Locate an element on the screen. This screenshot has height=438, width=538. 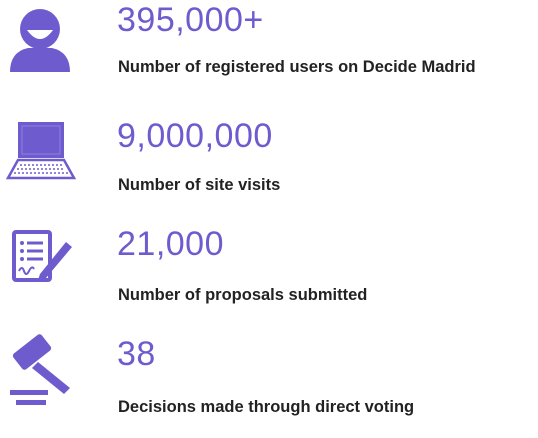
stat-value: 9,000,000 is located at coordinates (195, 136).